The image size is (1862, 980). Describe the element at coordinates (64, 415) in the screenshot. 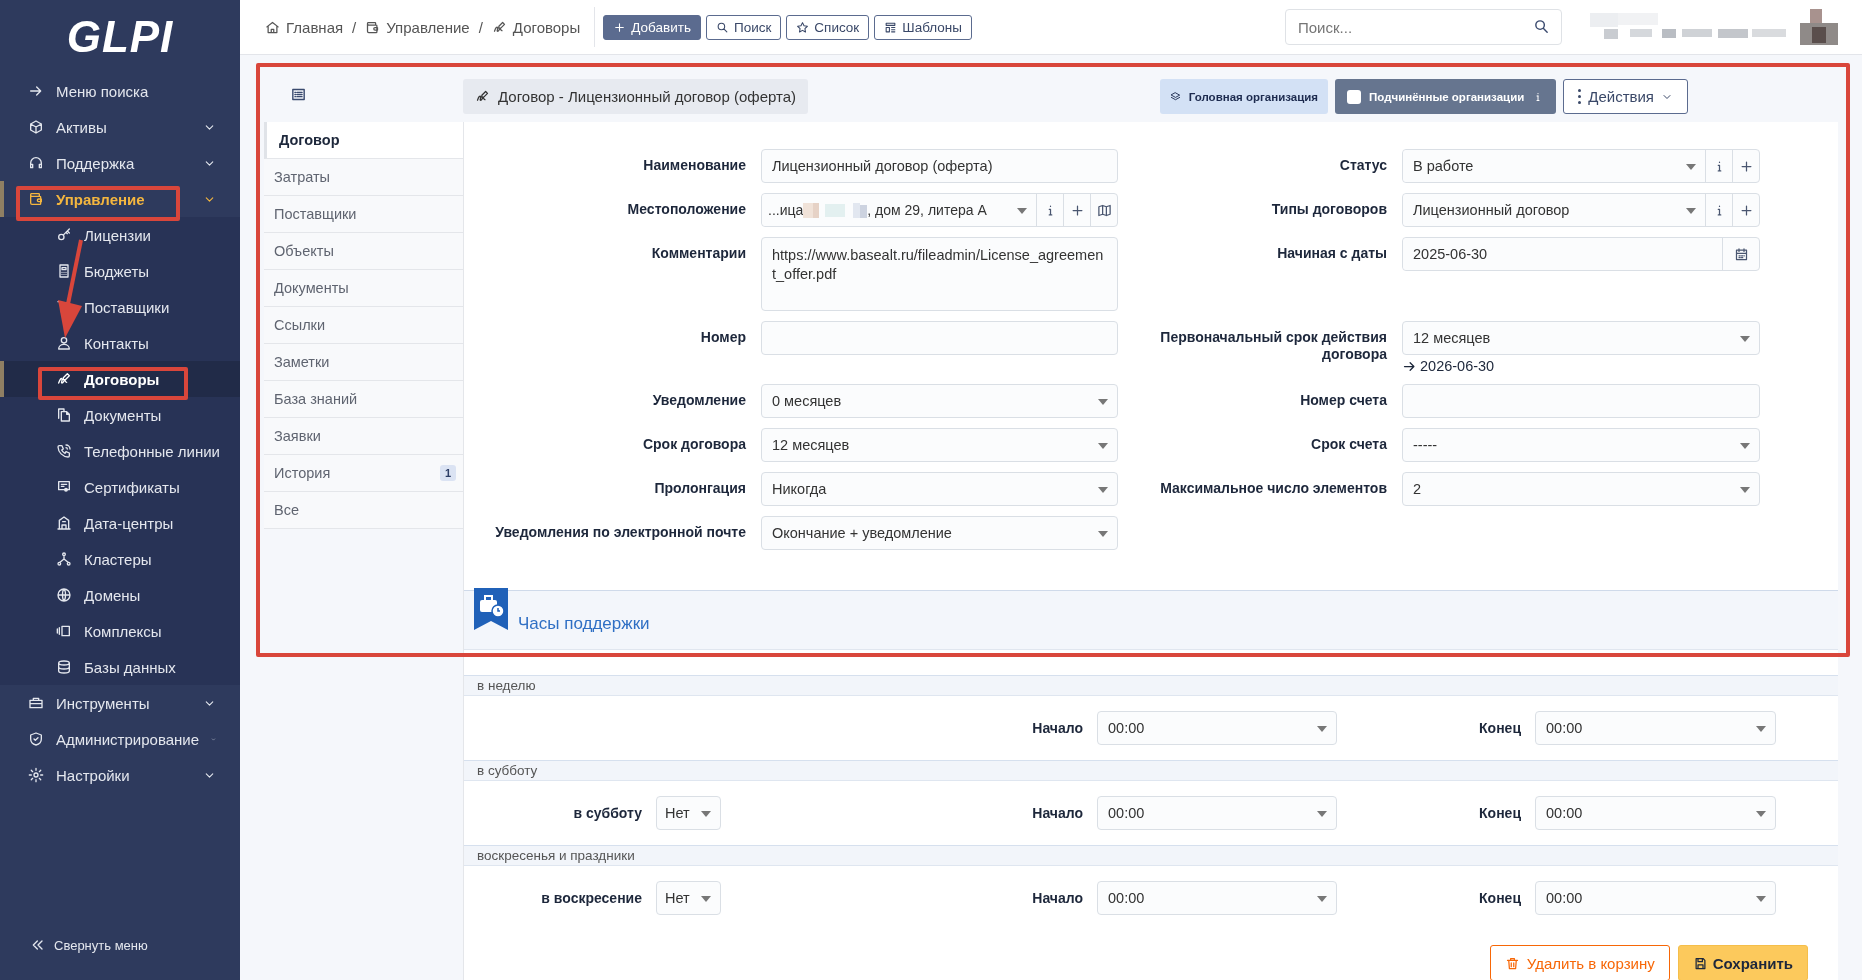

I see `files-icon` at that location.